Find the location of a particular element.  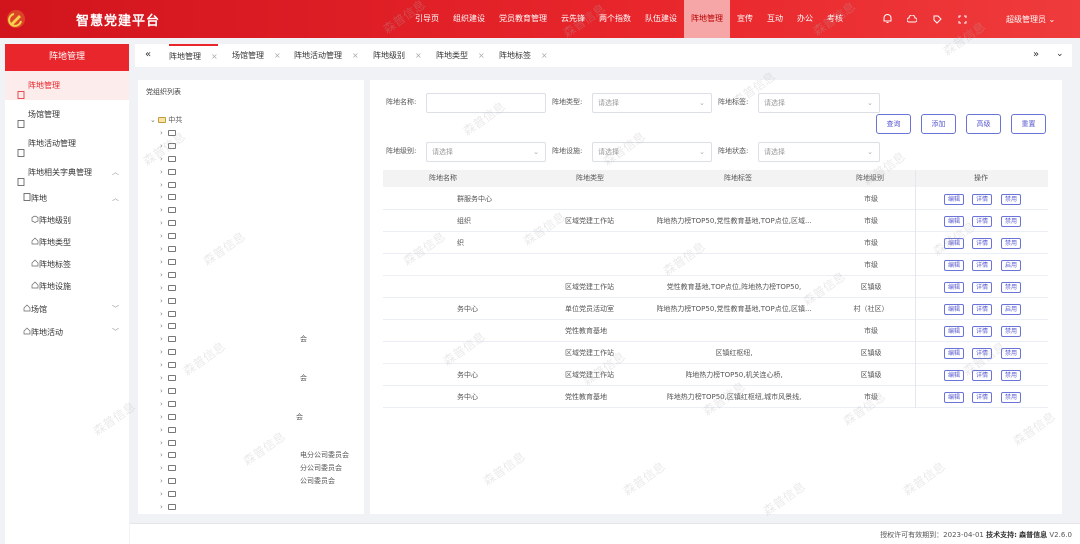

facility-select: 请选择 ⌄ is located at coordinates (652, 152).